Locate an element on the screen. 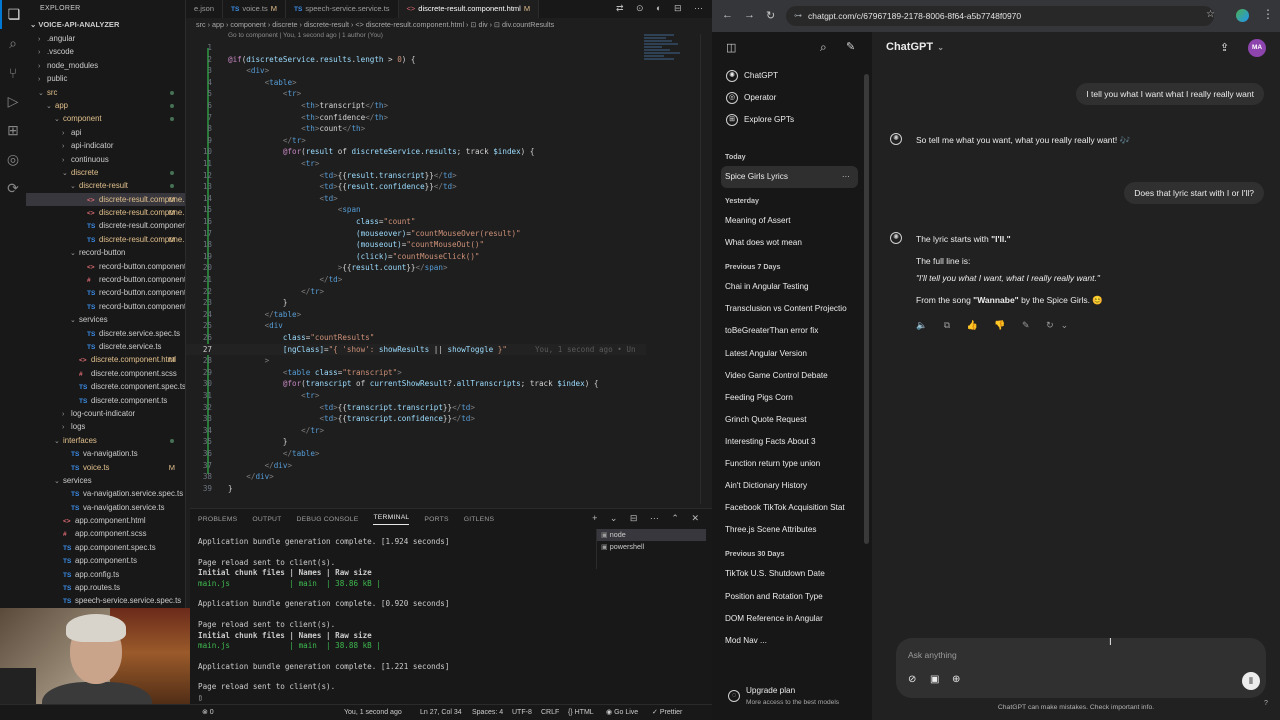 The image size is (1280, 720). panel-tab-debug-console: DEBUG CONSOLE is located at coordinates (328, 519).